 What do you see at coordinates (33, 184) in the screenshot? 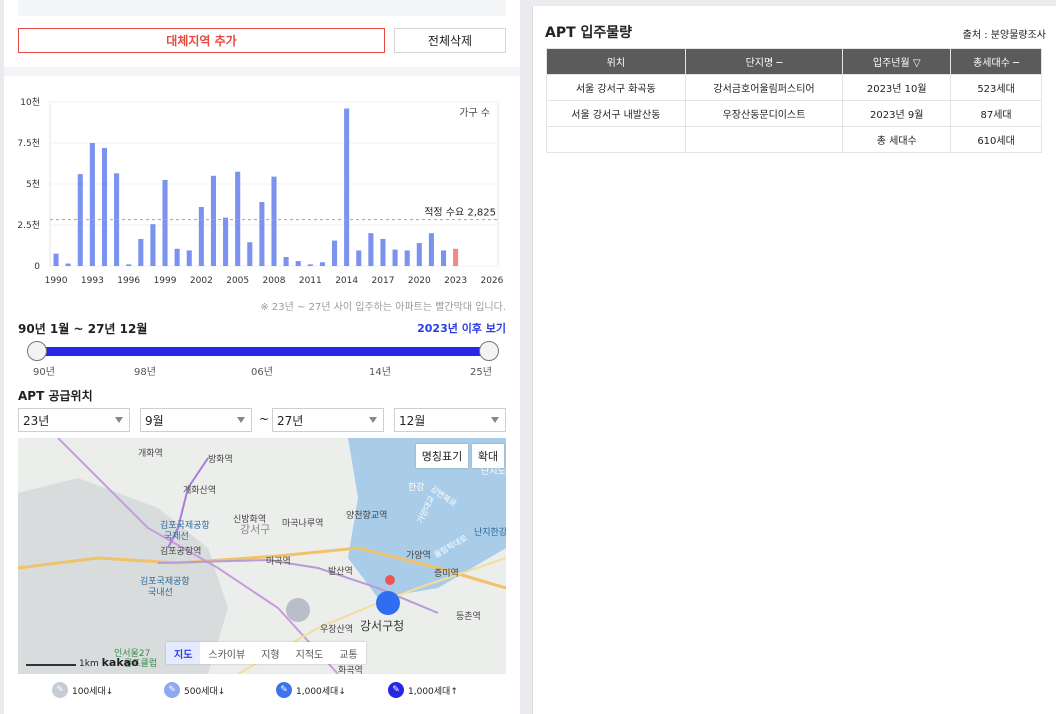
I see `y-tick-label: 5천` at bounding box center [33, 184].